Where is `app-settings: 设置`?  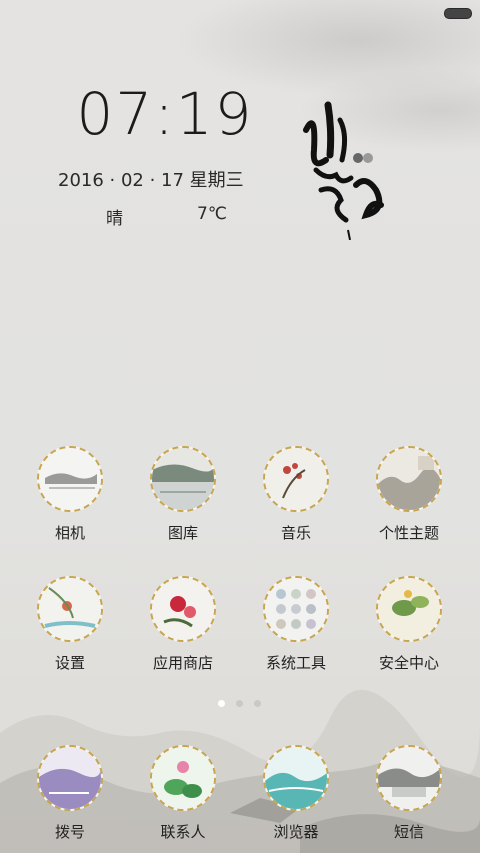
app-settings: 设置 is located at coordinates (70, 624).